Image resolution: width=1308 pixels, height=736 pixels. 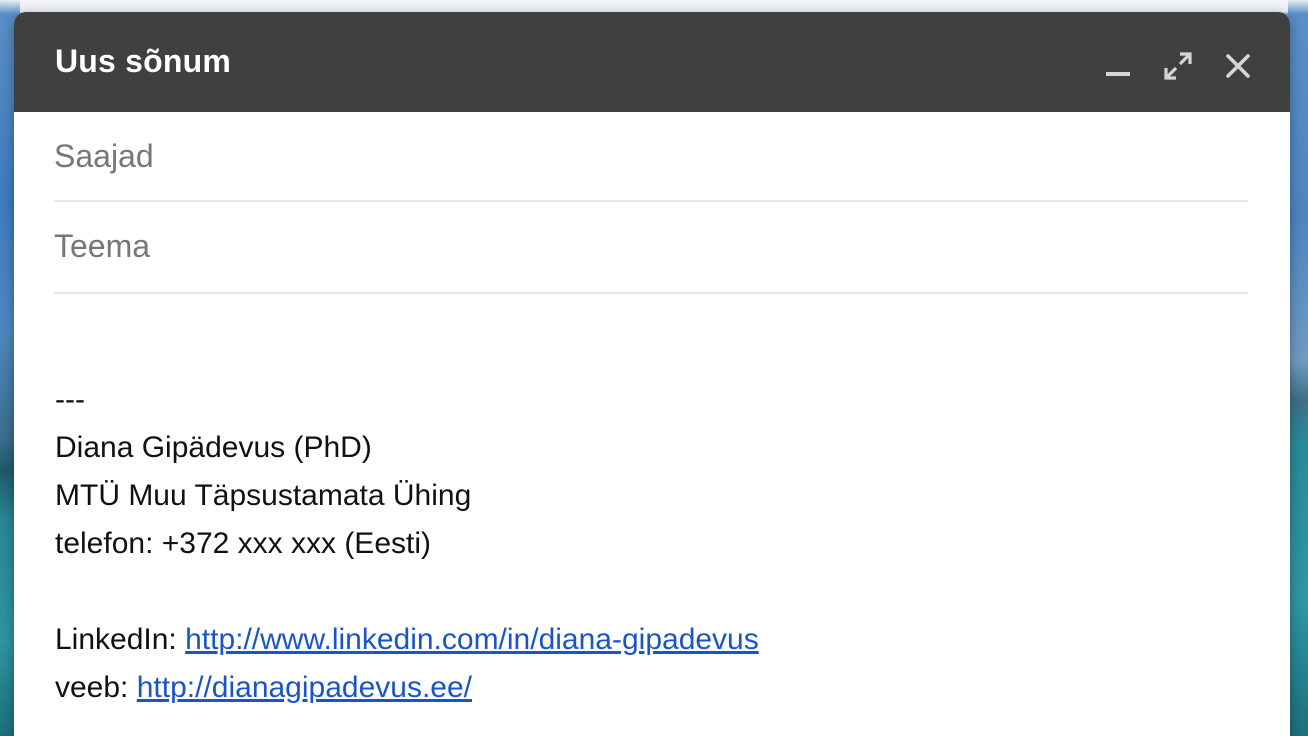 What do you see at coordinates (304, 687) in the screenshot?
I see `web-link: http://dianagipadevus.ee/` at bounding box center [304, 687].